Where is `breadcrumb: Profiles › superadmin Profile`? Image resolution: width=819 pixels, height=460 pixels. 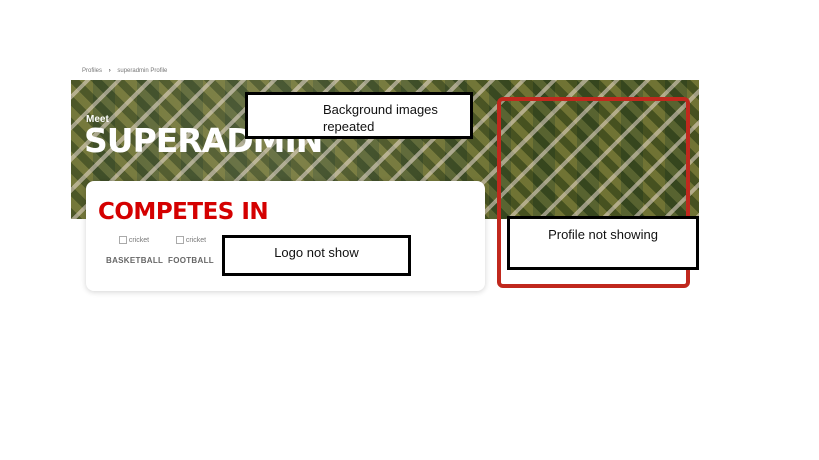
breadcrumb: Profiles › superadmin Profile is located at coordinates (124, 71).